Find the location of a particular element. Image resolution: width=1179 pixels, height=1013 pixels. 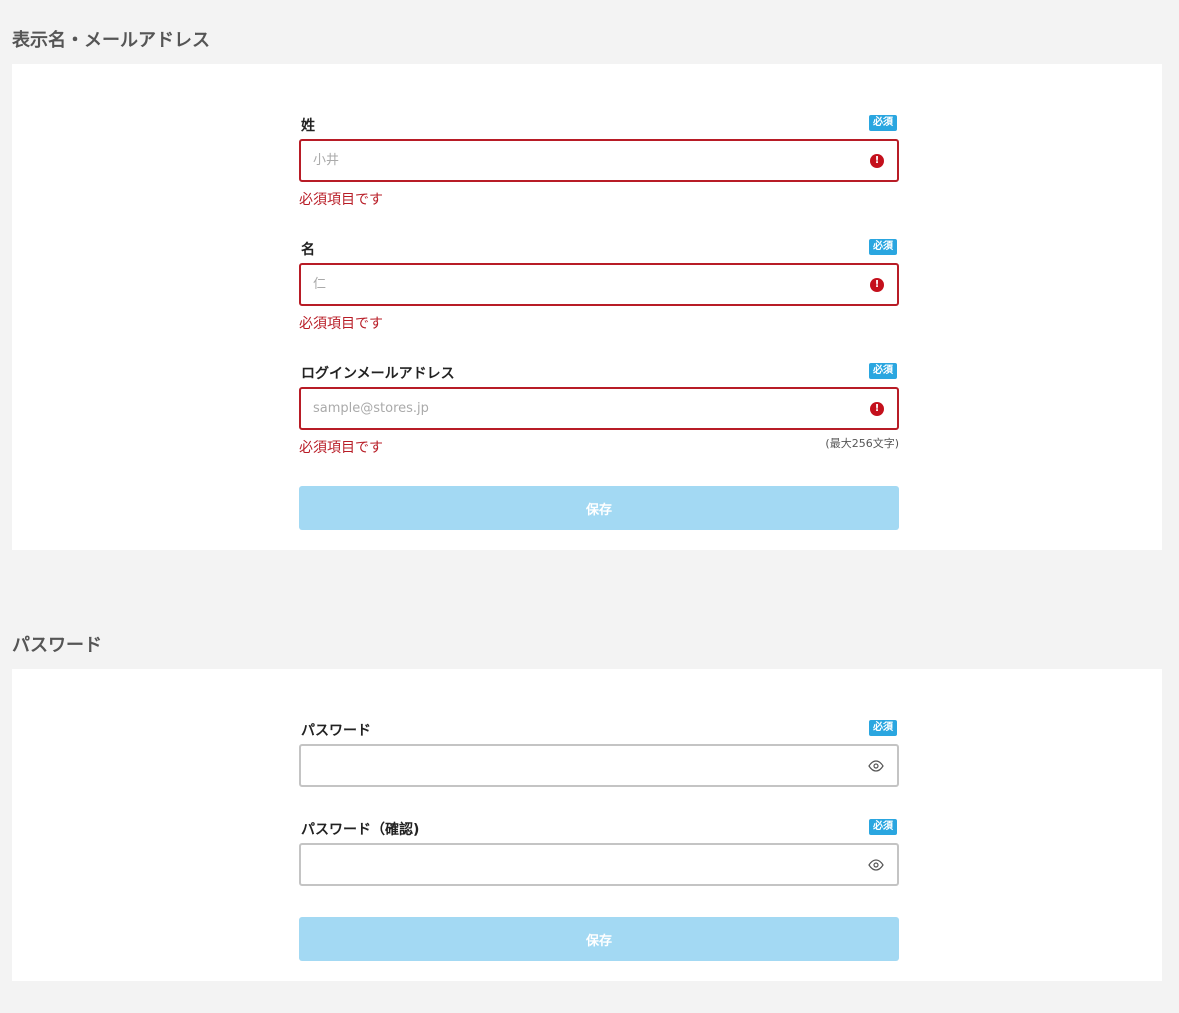

email-label: ログインメールアドレス is located at coordinates (378, 374).